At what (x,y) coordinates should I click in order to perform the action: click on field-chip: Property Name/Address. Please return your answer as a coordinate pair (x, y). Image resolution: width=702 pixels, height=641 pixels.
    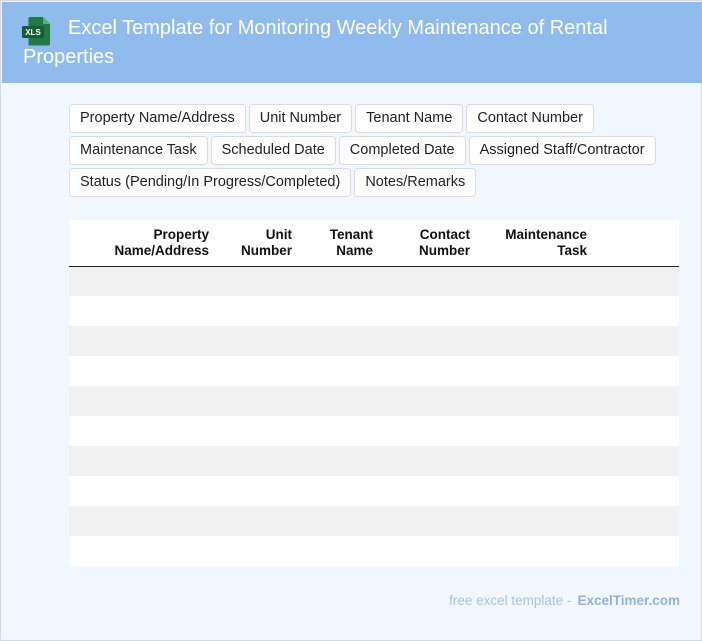
    Looking at the image, I should click on (157, 118).